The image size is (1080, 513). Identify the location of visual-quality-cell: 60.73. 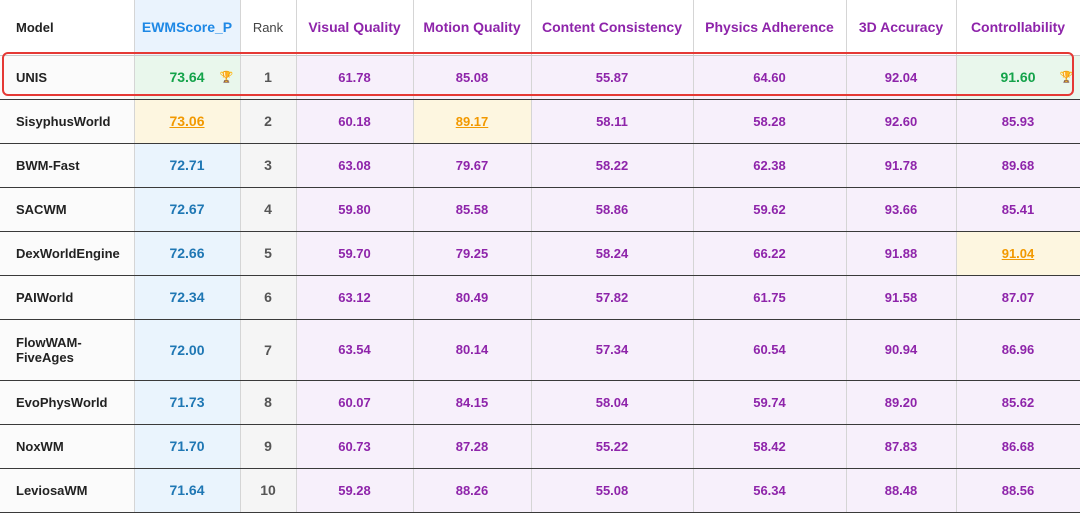
(355, 446).